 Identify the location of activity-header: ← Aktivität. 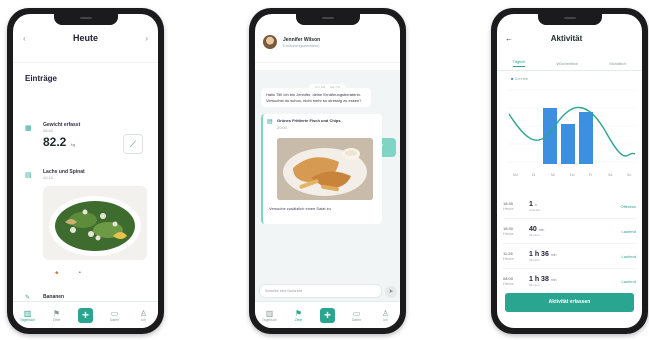
(569, 38).